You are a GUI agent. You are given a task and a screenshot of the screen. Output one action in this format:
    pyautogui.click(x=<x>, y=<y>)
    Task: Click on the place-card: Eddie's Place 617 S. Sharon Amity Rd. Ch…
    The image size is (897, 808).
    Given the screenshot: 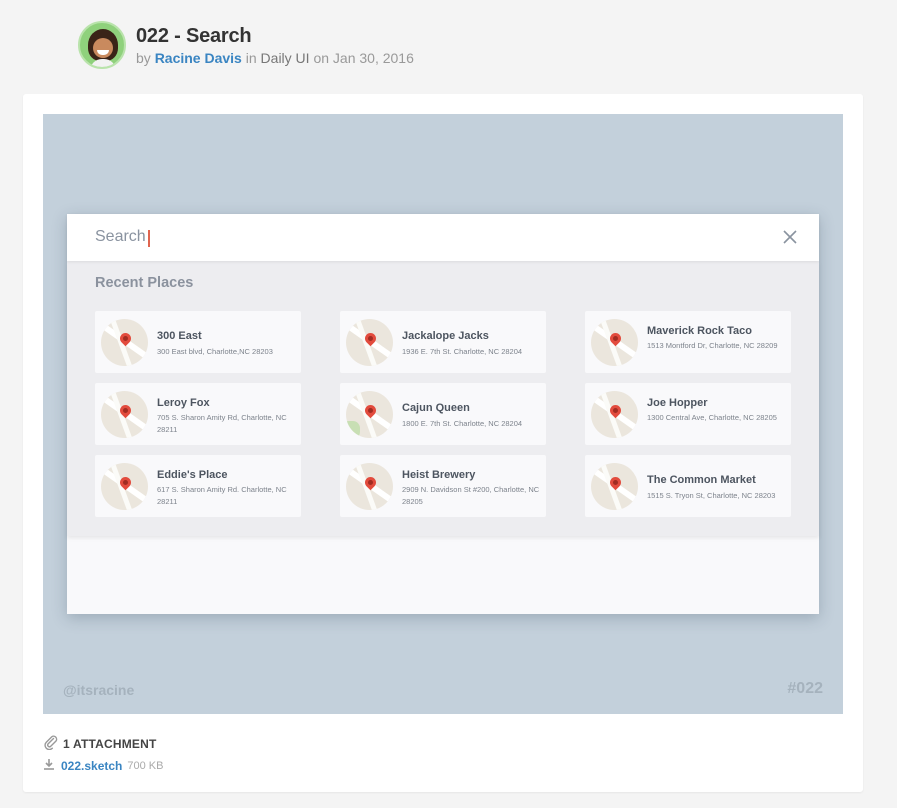 What is the action you would take?
    pyautogui.click(x=198, y=486)
    